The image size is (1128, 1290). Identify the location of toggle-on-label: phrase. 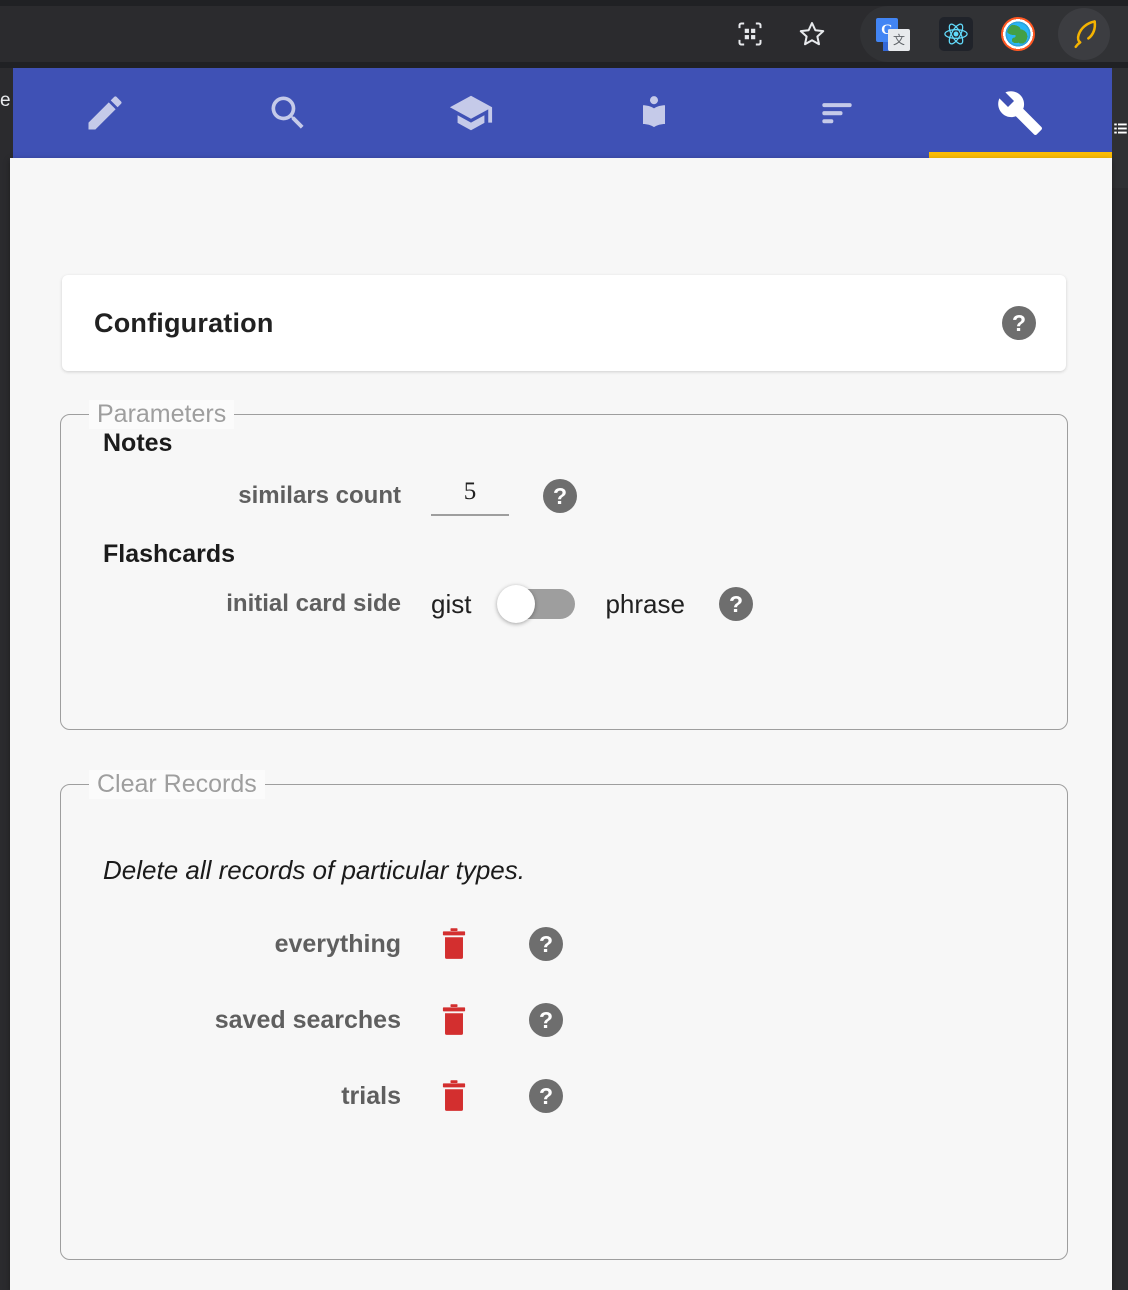
(645, 603).